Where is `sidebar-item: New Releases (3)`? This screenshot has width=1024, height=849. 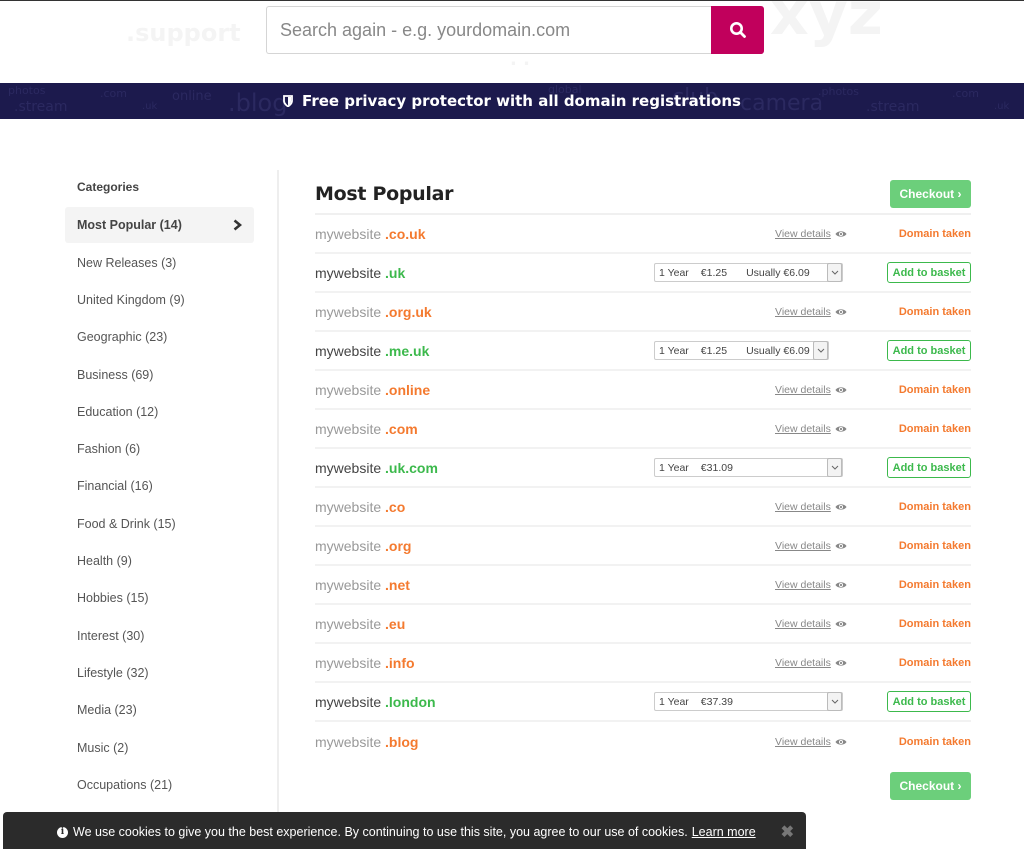
sidebar-item: New Releases (3) is located at coordinates (159, 262).